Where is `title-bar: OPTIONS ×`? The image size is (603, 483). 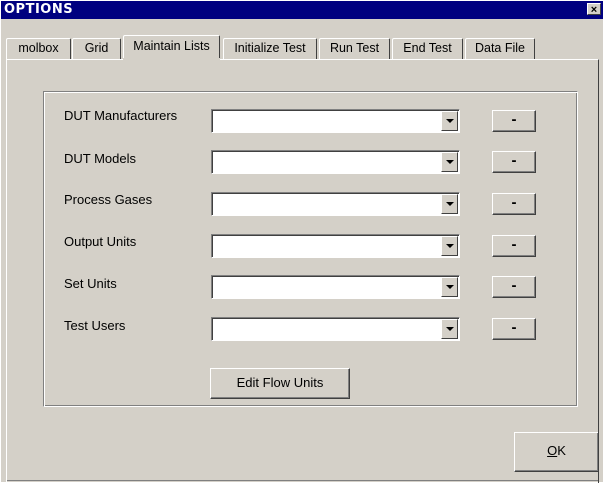 title-bar: OPTIONS × is located at coordinates (302, 10).